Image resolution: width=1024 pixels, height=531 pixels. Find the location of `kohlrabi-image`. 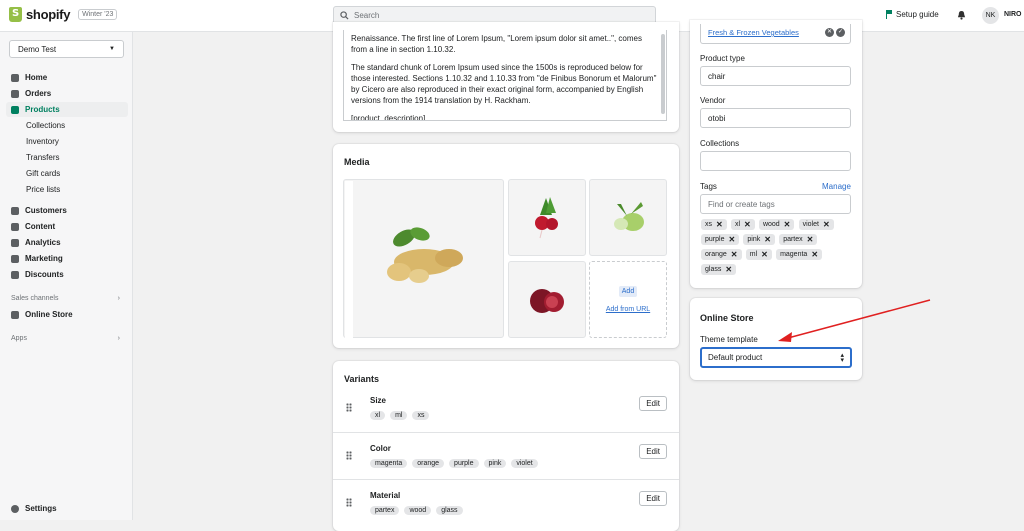

kohlrabi-image is located at coordinates (629, 216).